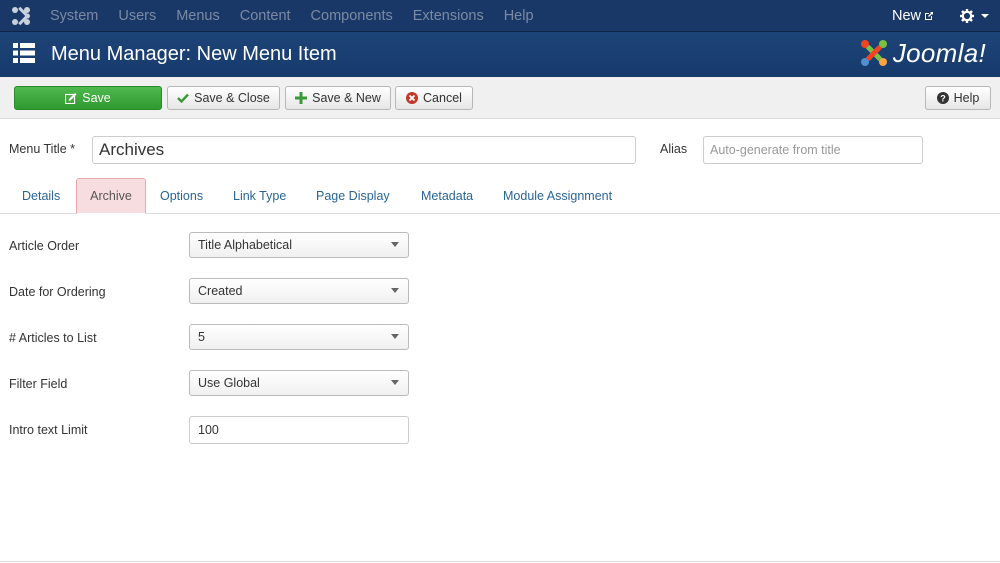  I want to click on page-title: Menu Manager: New Menu Item, so click(194, 54).